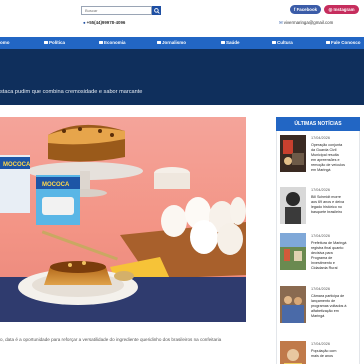 The height and width of the screenshot is (364, 364). Describe the element at coordinates (281, 22) in the screenshot. I see `mail-icon: ✉` at that location.